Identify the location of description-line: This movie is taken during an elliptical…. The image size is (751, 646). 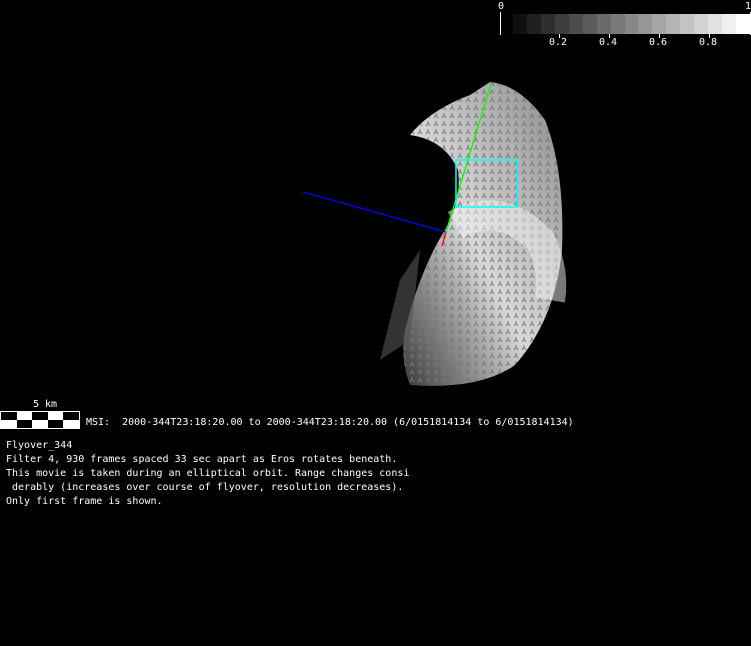
(208, 473).